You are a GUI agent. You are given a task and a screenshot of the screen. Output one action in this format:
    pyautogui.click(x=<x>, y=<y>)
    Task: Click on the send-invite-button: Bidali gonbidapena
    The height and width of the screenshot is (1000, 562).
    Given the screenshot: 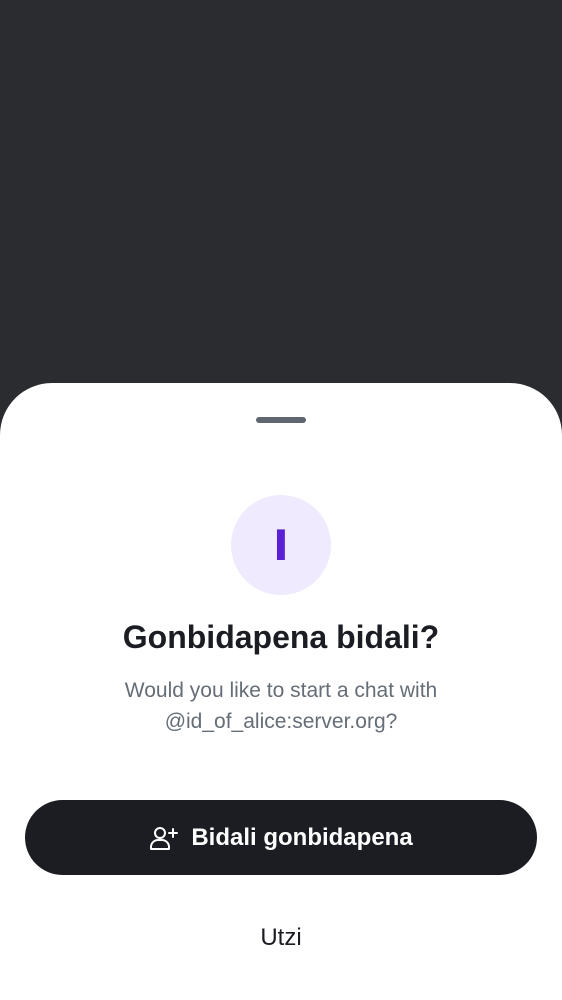 What is the action you would take?
    pyautogui.click(x=281, y=837)
    